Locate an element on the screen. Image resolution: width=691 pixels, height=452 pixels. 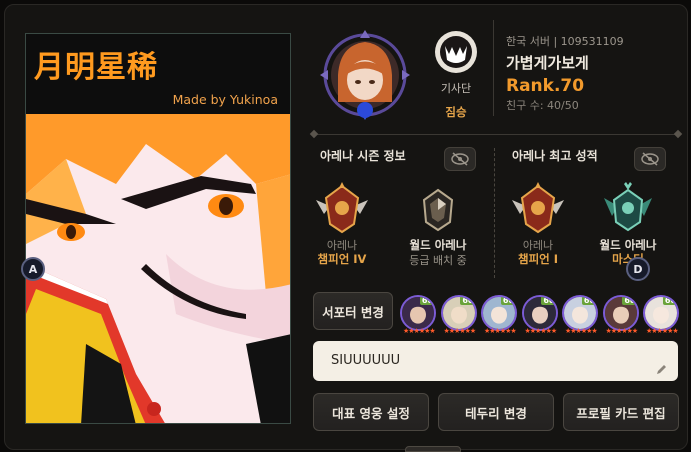
edit-profile-card-button: 프로필 카드 편집 is located at coordinates (621, 412).